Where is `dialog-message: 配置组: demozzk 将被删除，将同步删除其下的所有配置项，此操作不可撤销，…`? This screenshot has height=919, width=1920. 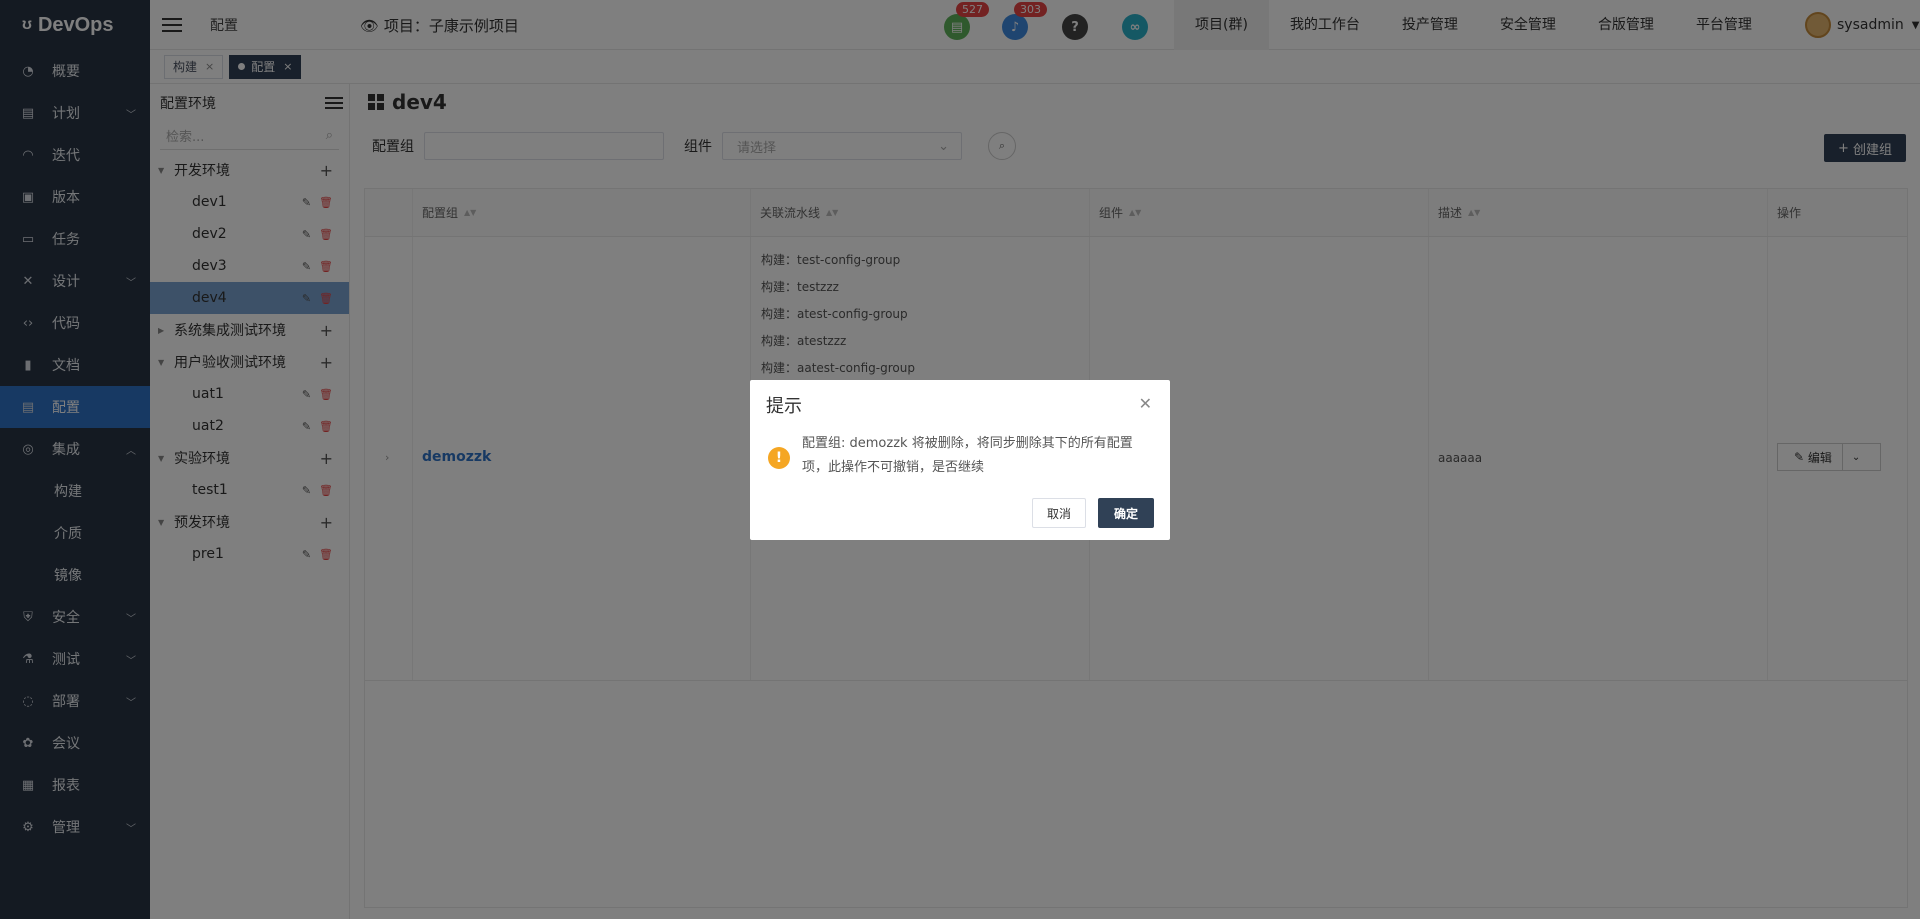
dialog-message: 配置组: demozzk 将被删除，将同步删除其下的所有配置项，此操作不可撤销，… is located at coordinates (967, 455).